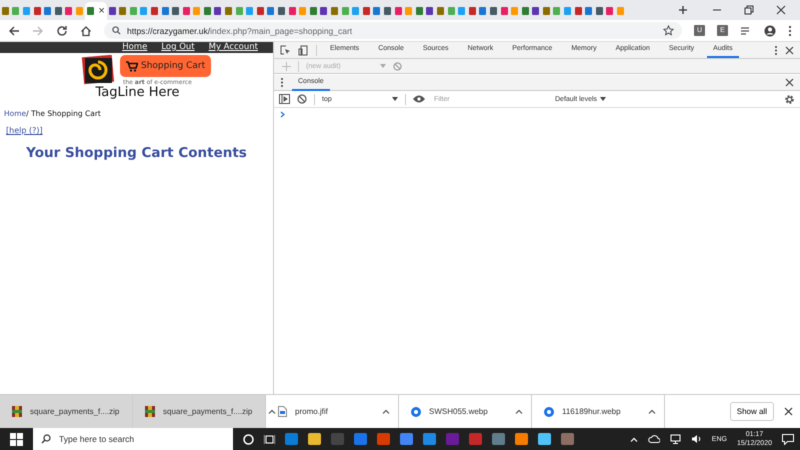 This screenshot has width=800, height=450. What do you see at coordinates (95, 11) in the screenshot?
I see `browser-tab: ×` at bounding box center [95, 11].